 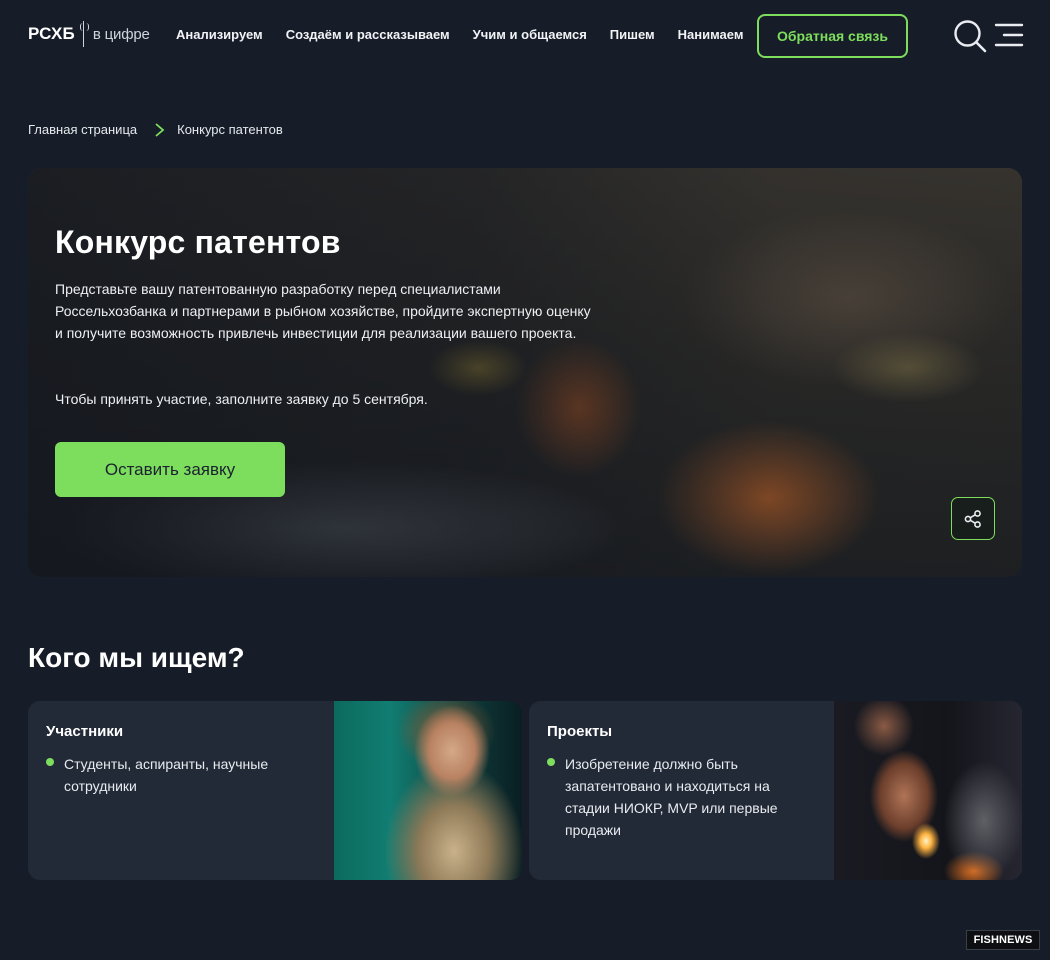 I want to click on logo-brand: РСХБ, so click(x=51, y=33).